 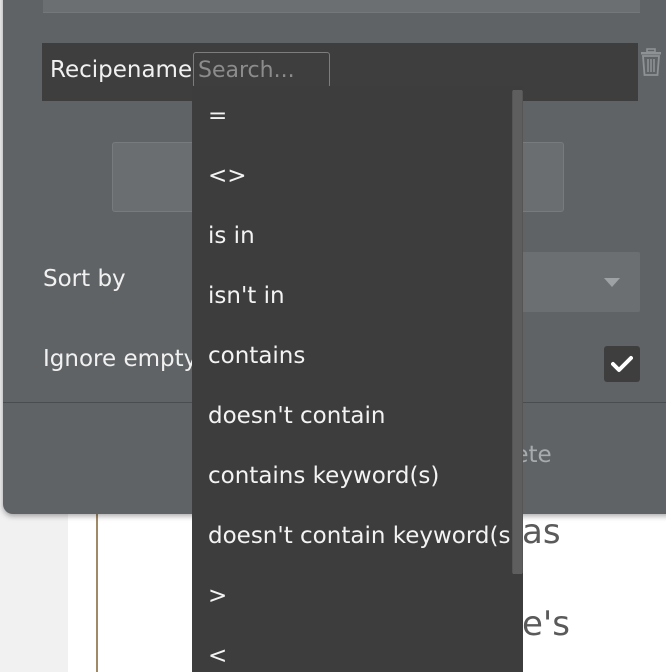 What do you see at coordinates (351, 416) in the screenshot?
I see `operator-option-doesnt-contain: doesn't contain` at bounding box center [351, 416].